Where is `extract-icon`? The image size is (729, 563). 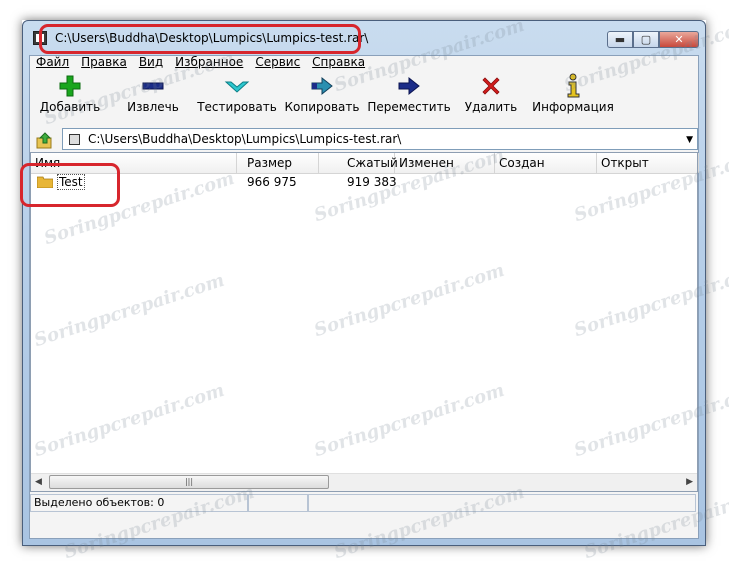
extract-icon is located at coordinates (153, 86).